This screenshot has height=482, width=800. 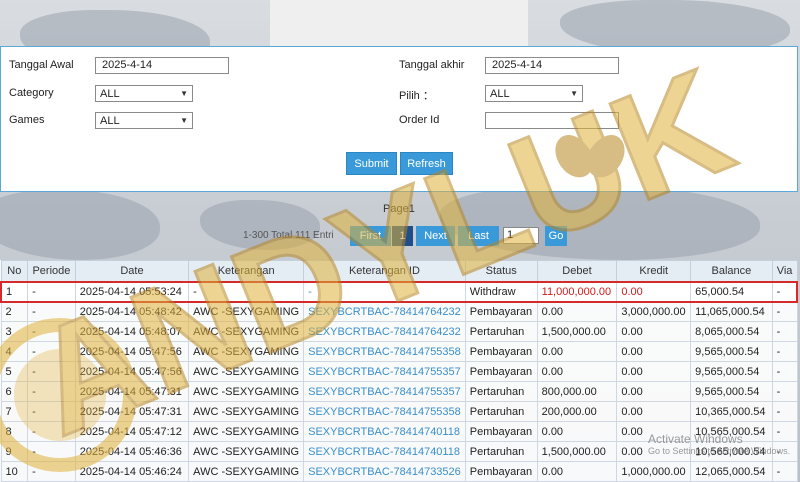 I want to click on activate-windows-title: Activate Windows, so click(x=695, y=439).